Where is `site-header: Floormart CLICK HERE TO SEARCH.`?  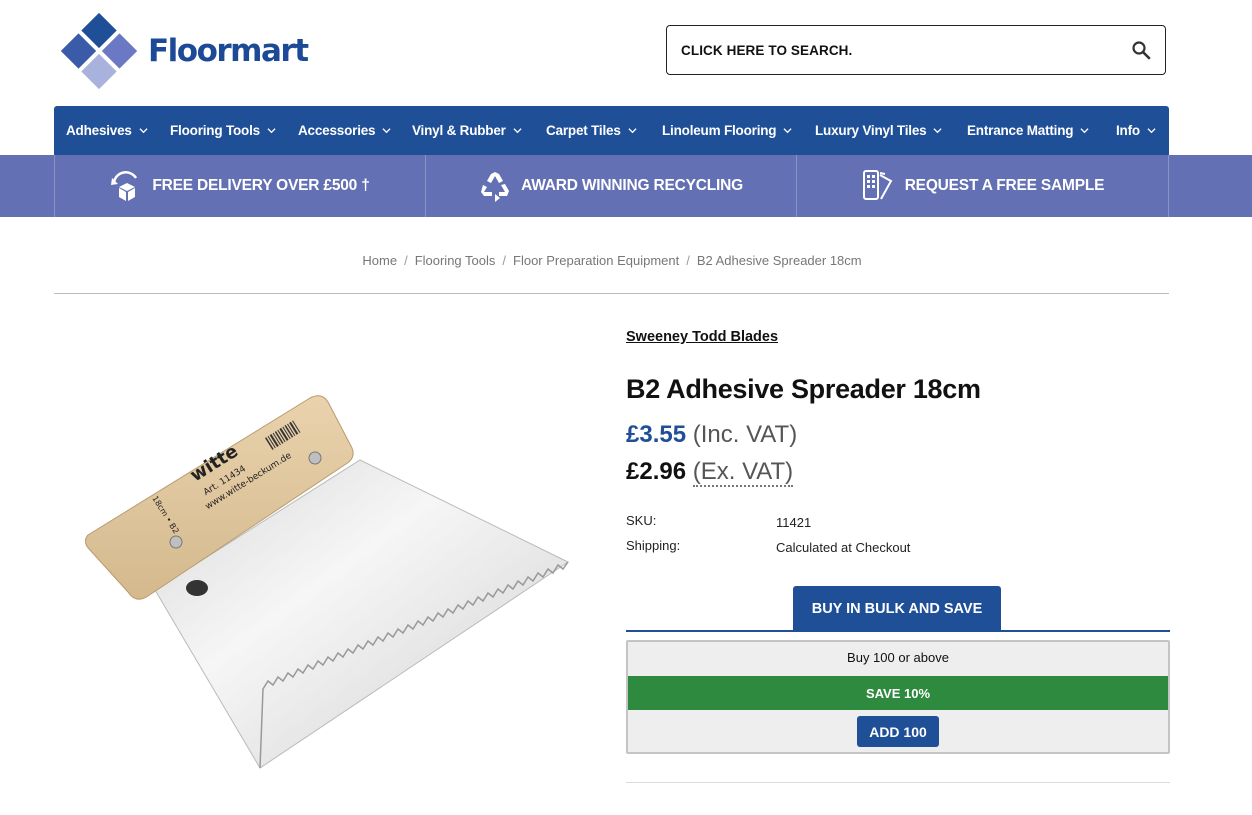 site-header: Floormart CLICK HERE TO SEARCH. is located at coordinates (626, 53).